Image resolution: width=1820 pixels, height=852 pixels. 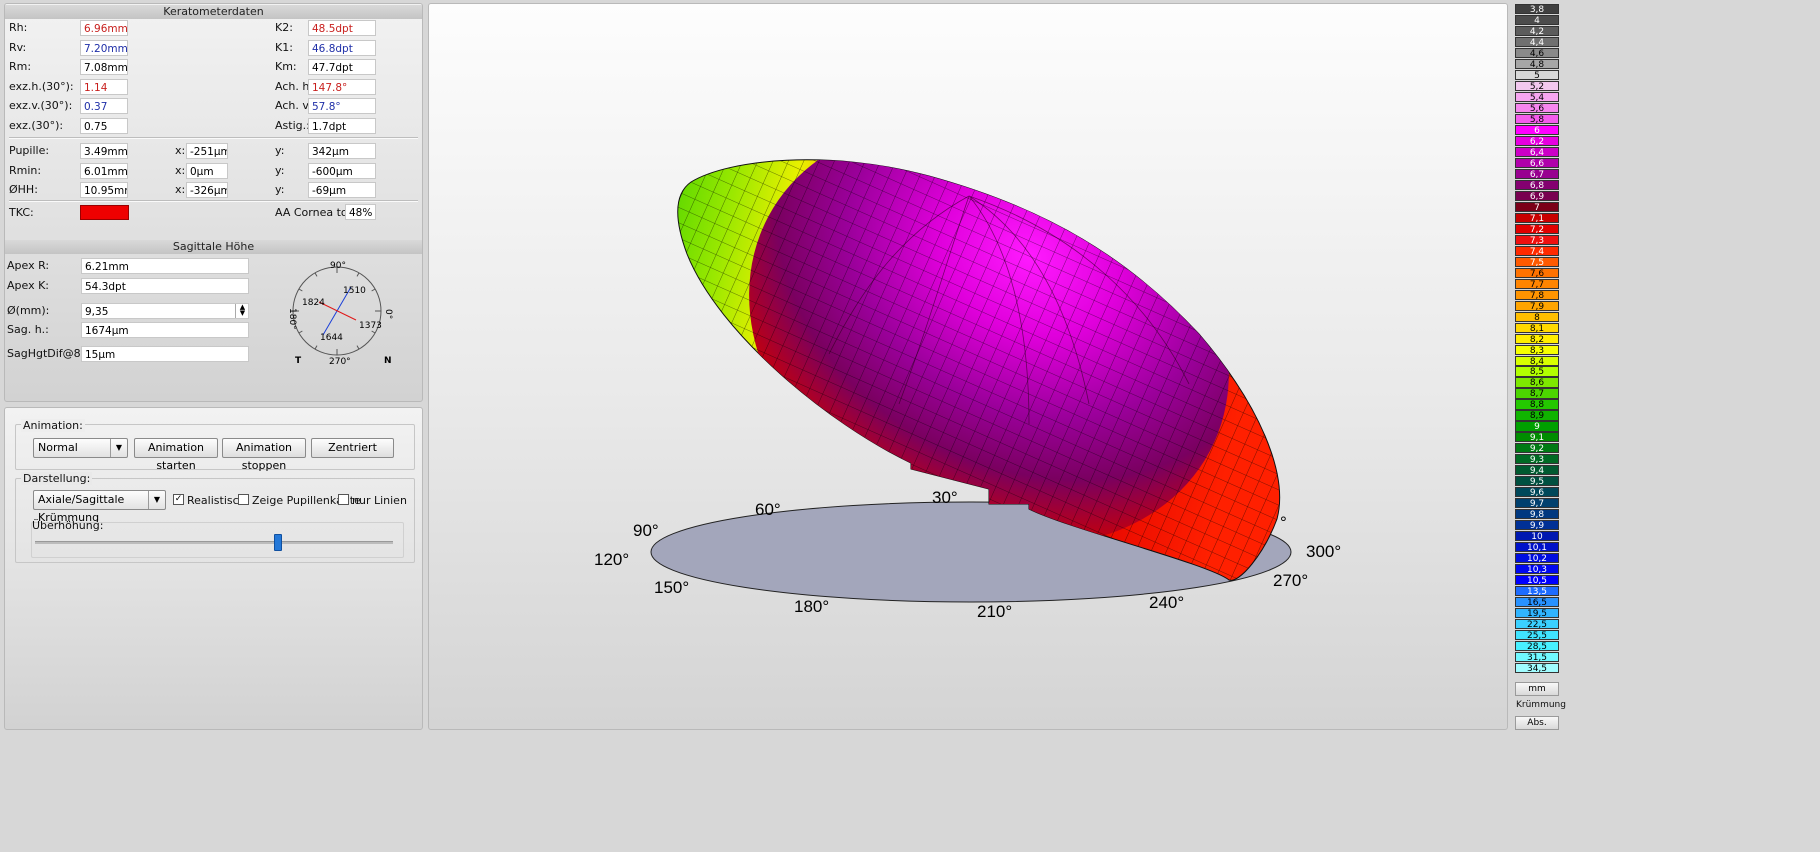 What do you see at coordinates (1537, 163) in the screenshot?
I see `scale-entry: 6,6` at bounding box center [1537, 163].